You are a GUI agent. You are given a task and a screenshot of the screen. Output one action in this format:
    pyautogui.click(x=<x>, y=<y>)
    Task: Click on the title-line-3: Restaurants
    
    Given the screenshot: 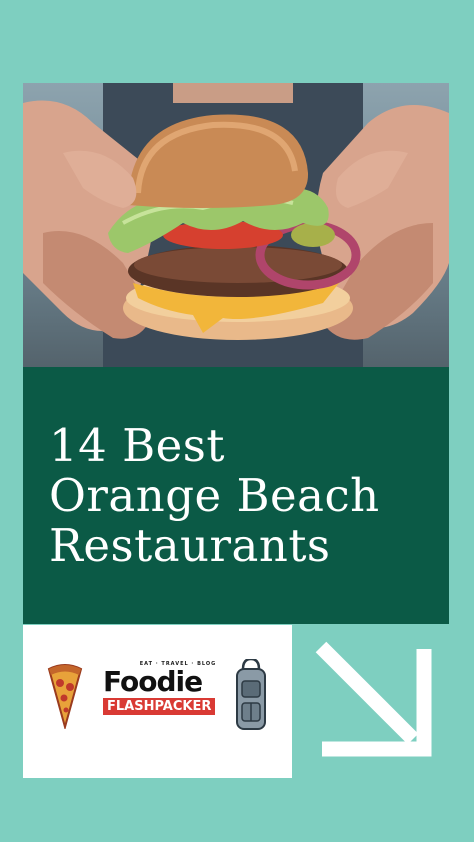 What is the action you would take?
    pyautogui.click(x=190, y=545)
    